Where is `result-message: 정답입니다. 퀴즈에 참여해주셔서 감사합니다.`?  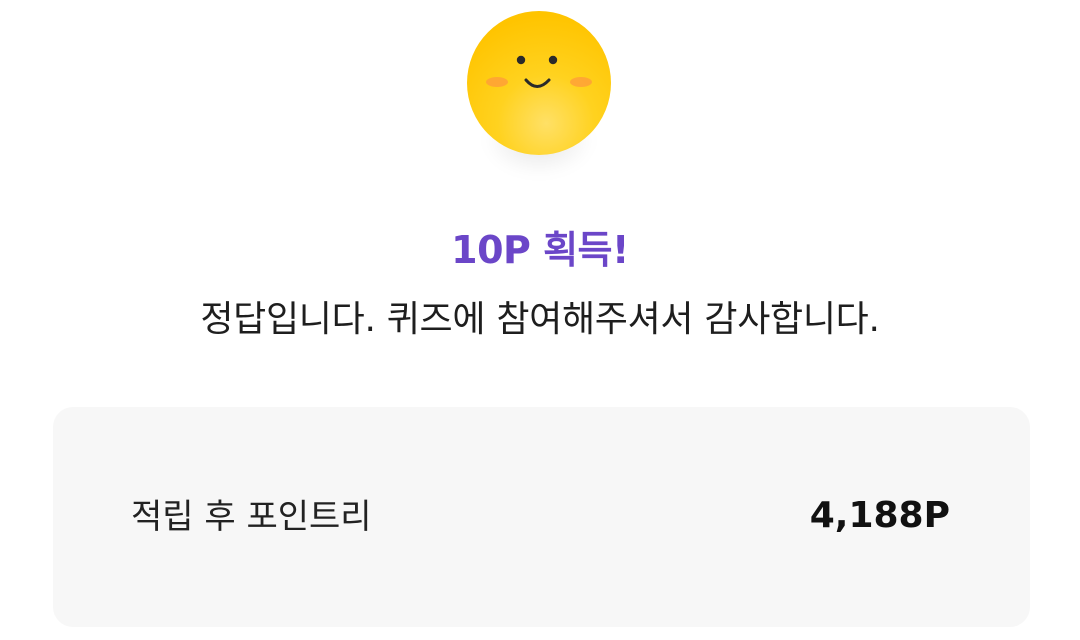
result-message: 정답입니다. 퀴즈에 참여해주셔서 감사합니다. is located at coordinates (540, 319).